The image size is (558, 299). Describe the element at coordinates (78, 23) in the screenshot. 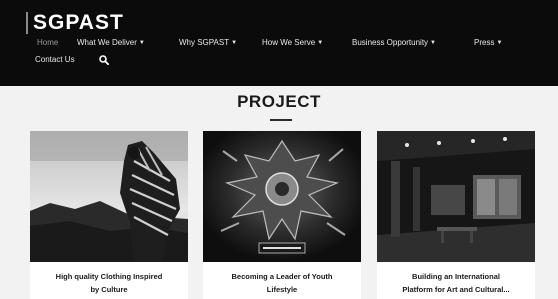

I see `site-logo: SGPAST` at that location.